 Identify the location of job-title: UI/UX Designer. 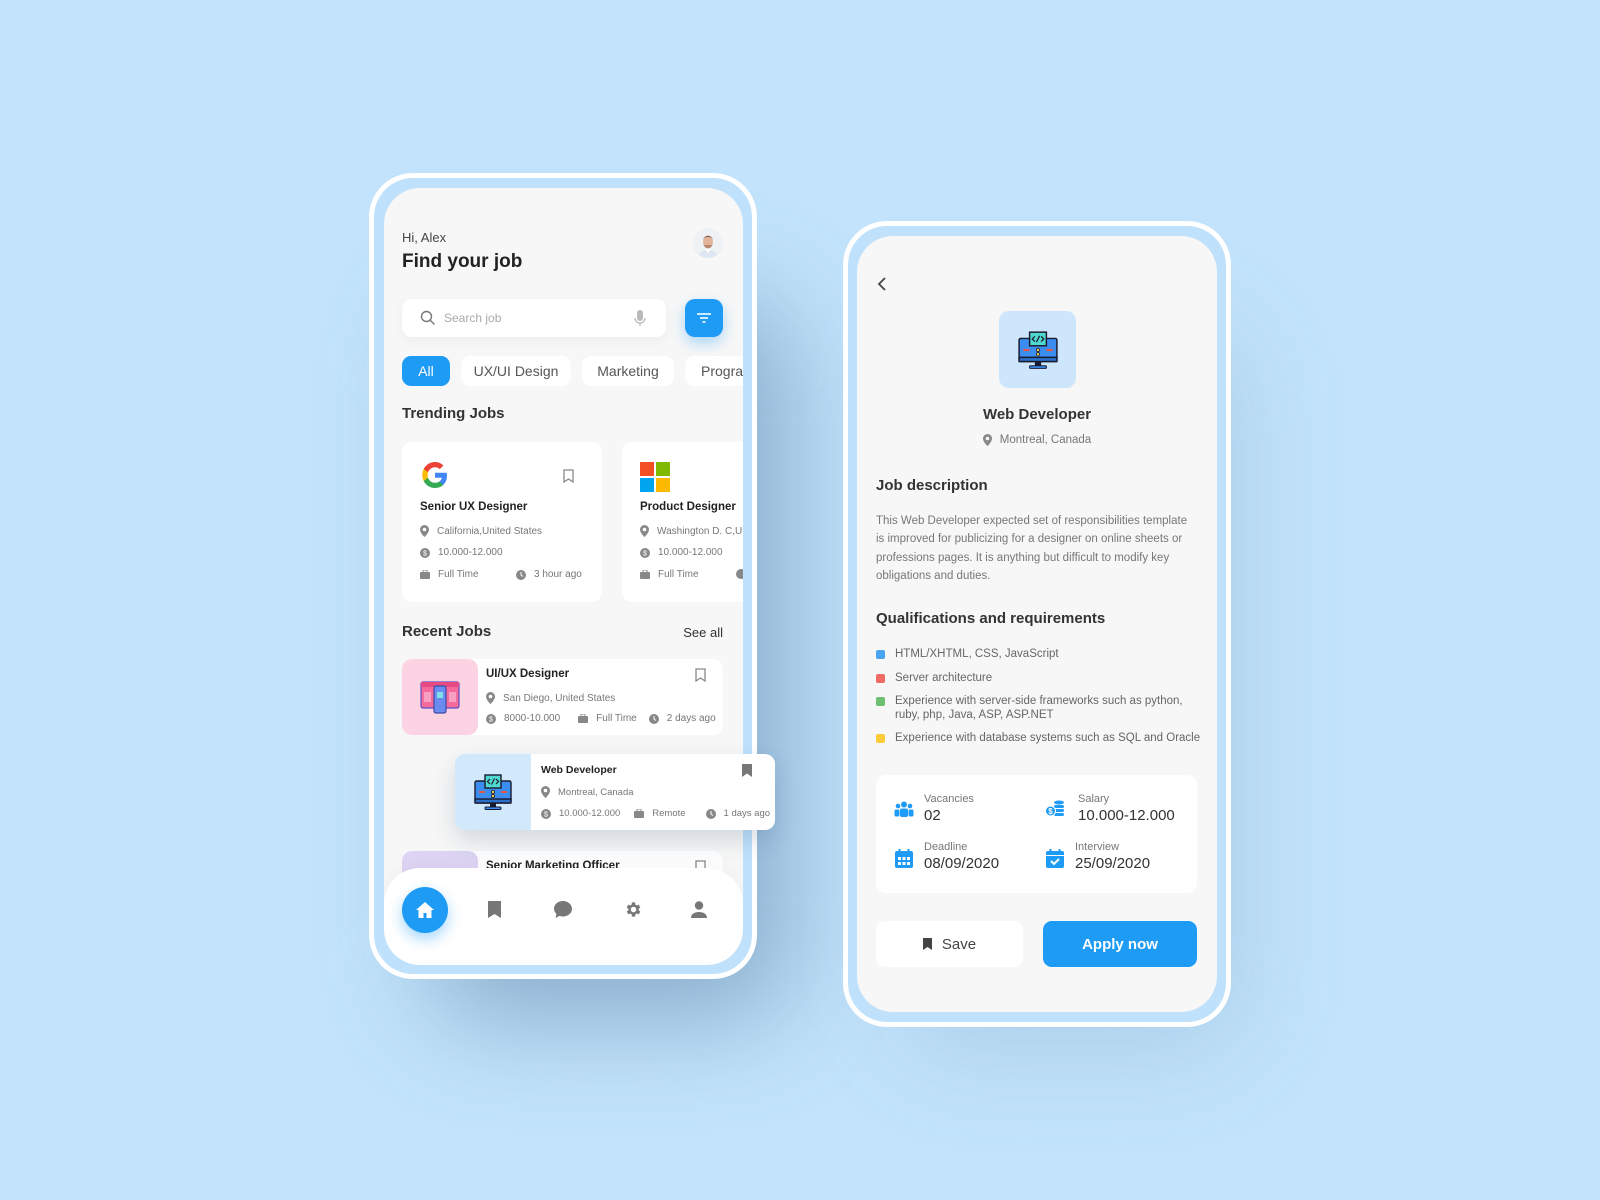
(528, 674).